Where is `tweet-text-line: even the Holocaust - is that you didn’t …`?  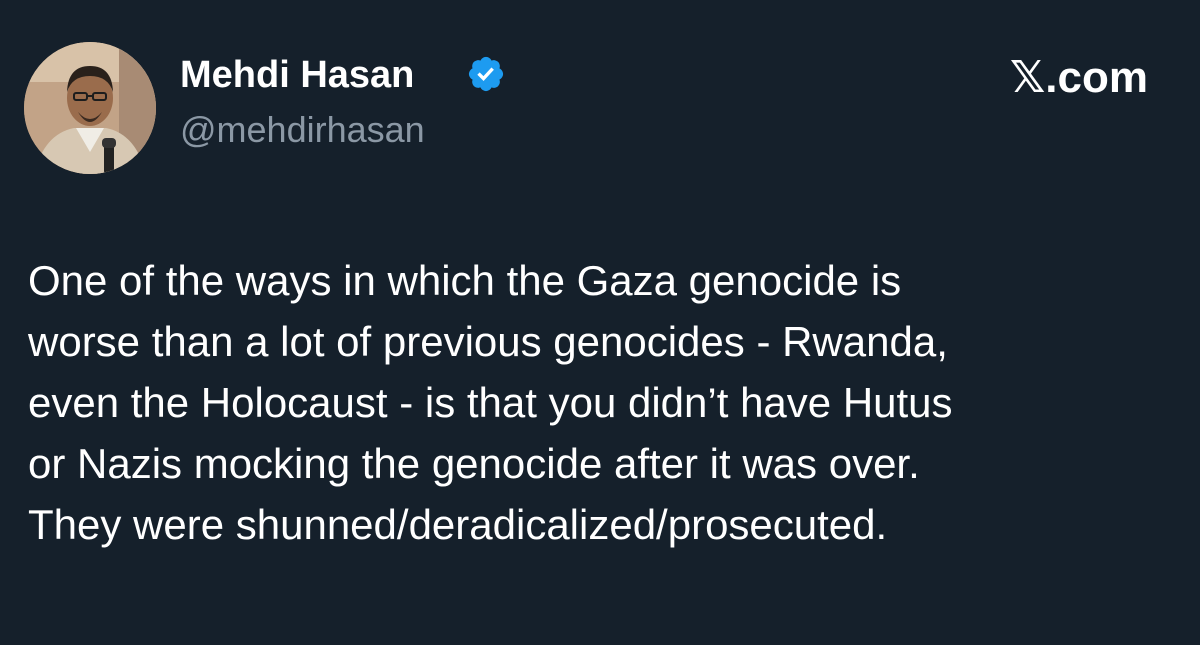
tweet-text-line: even the Holocaust - is that you didn’t … is located at coordinates (490, 402).